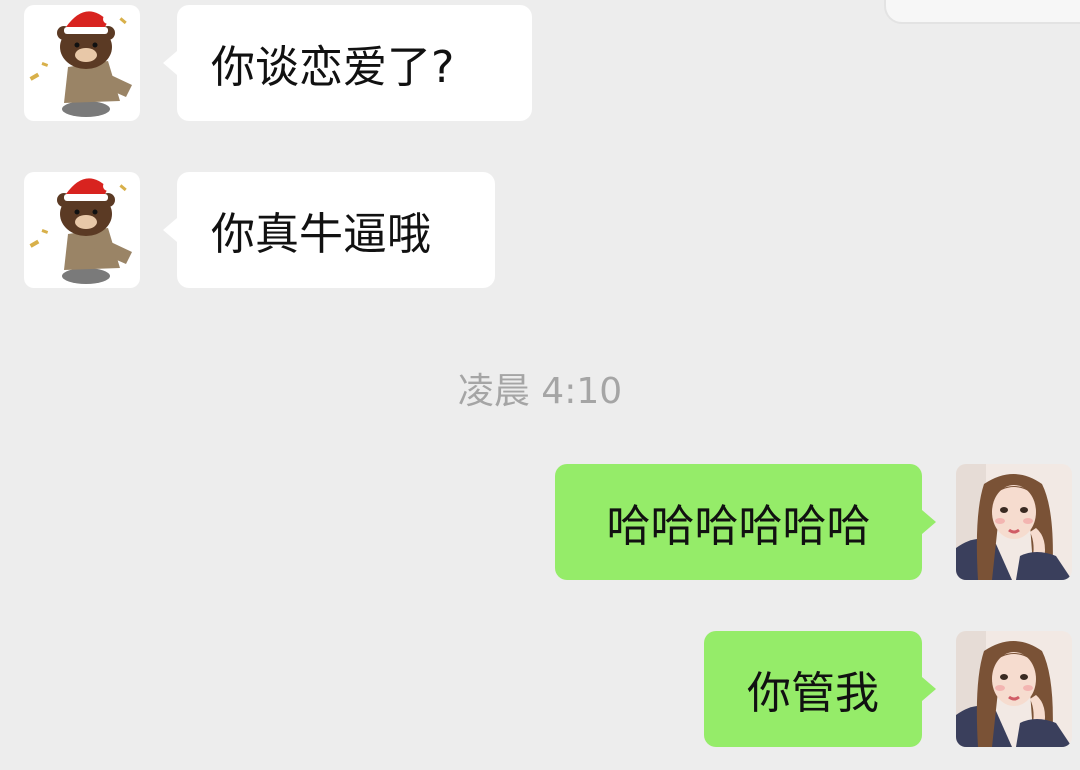 Image resolution: width=1080 pixels, height=770 pixels. What do you see at coordinates (540, 391) in the screenshot?
I see `message-timestamp: 凌晨 4:10` at bounding box center [540, 391].